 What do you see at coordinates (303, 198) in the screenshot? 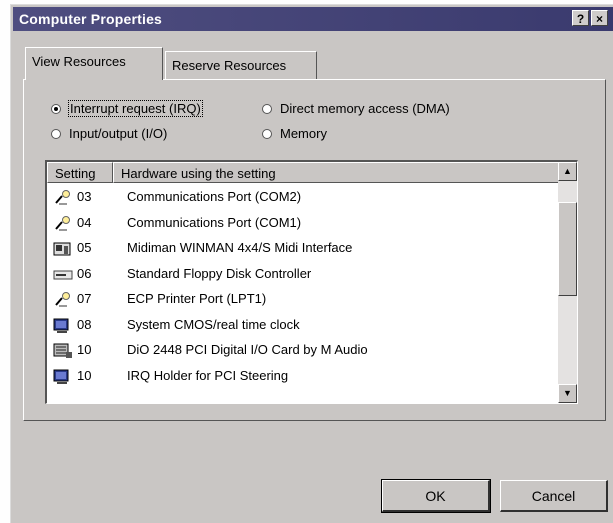
I see `list-item: 03 Communications Port (COM2)` at bounding box center [303, 198].